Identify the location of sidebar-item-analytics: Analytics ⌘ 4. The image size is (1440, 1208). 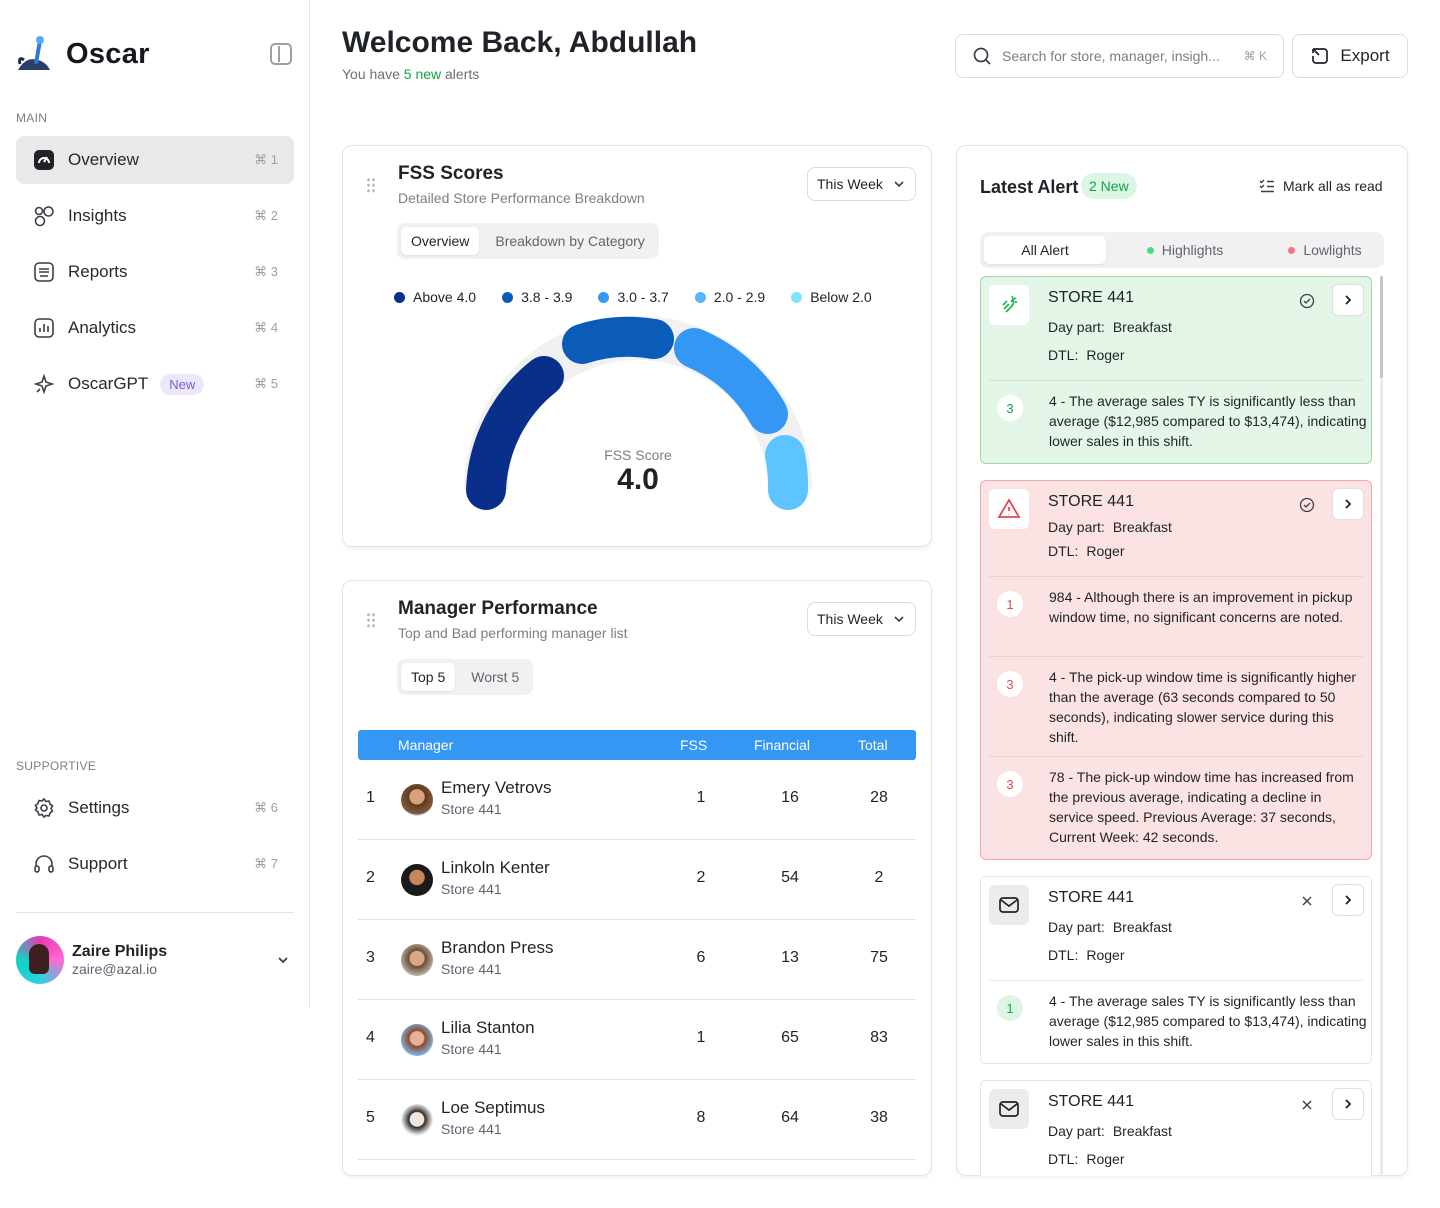
(155, 328).